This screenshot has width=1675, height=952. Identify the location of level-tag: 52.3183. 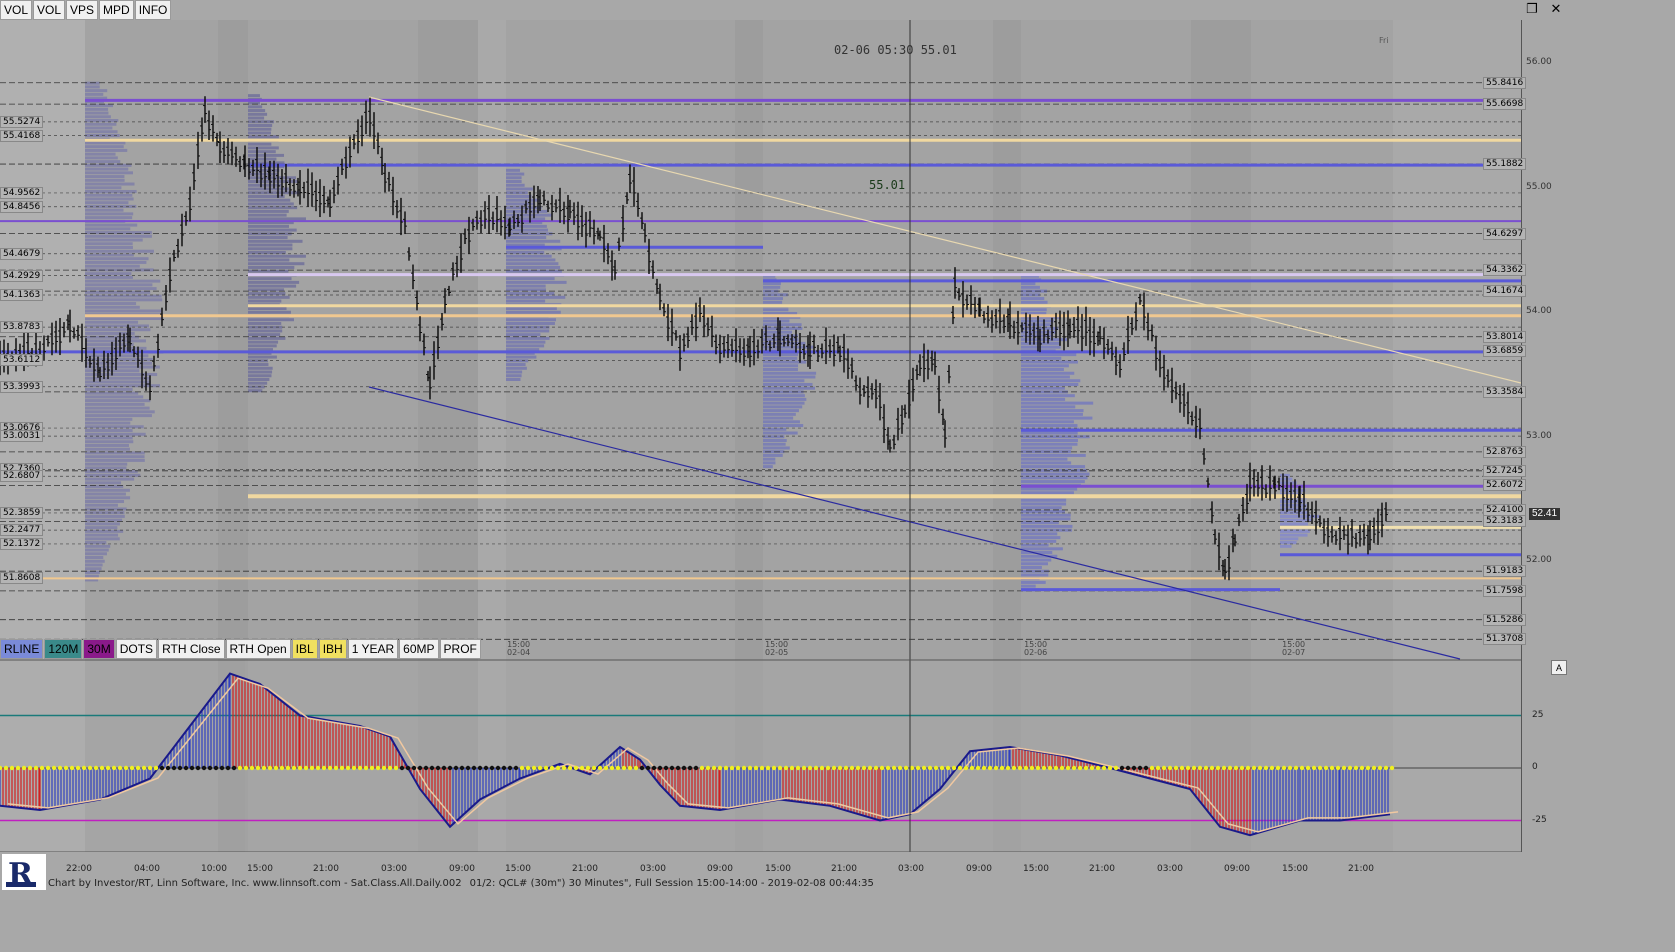
(1505, 521).